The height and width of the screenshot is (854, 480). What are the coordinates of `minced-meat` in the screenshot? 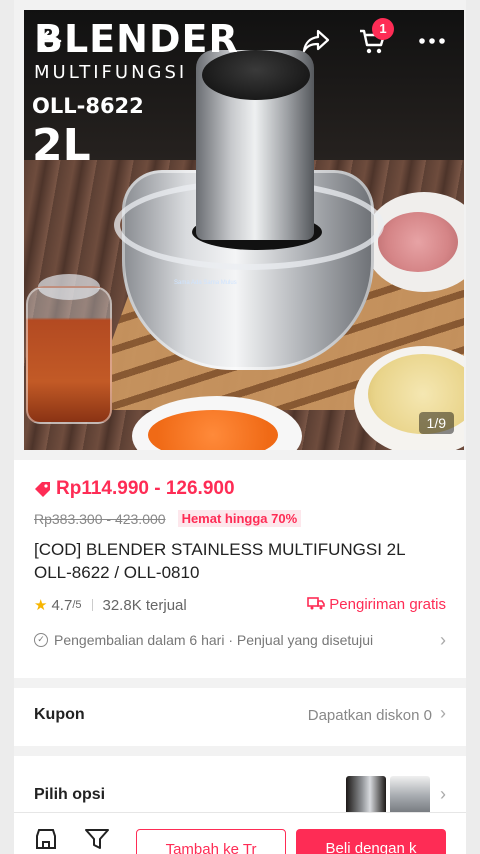 It's located at (418, 242).